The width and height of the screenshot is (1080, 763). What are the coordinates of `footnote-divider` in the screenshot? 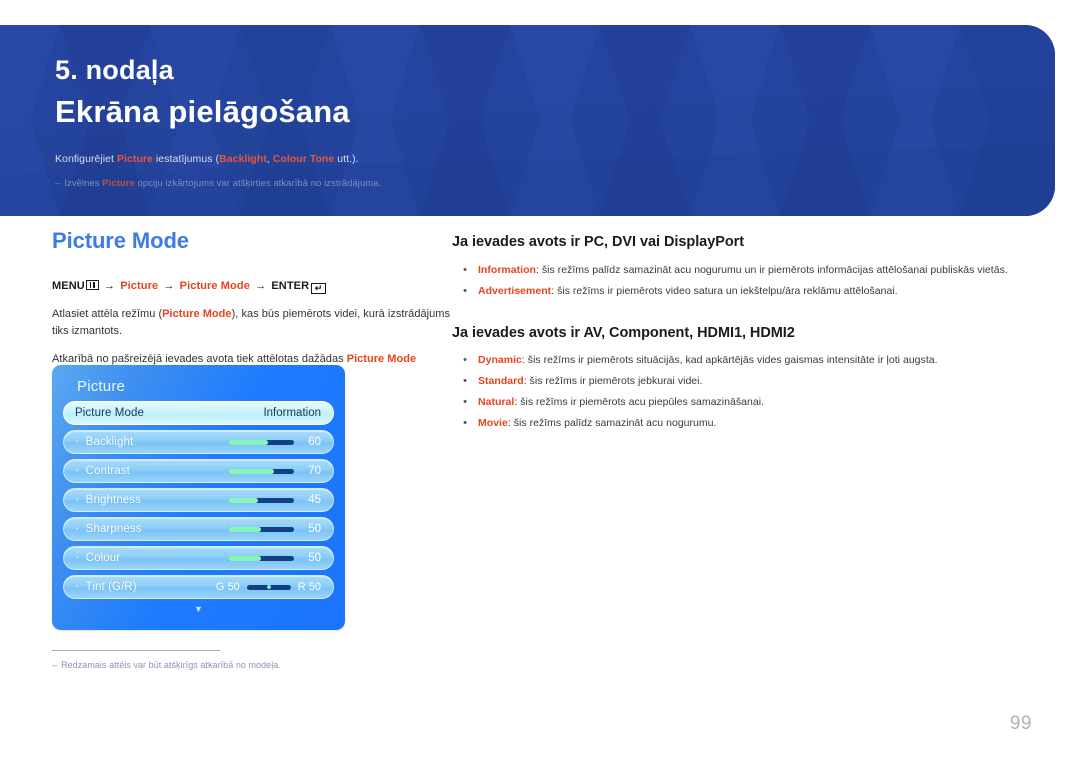 It's located at (136, 650).